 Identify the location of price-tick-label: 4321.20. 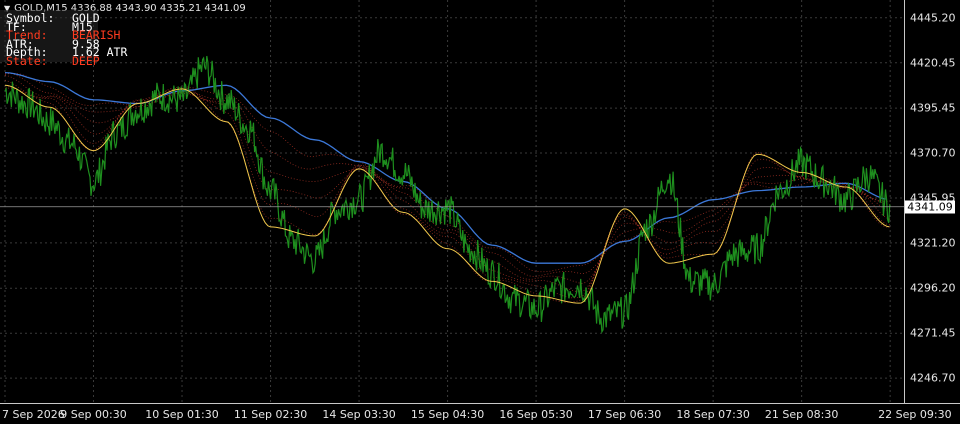
(933, 243).